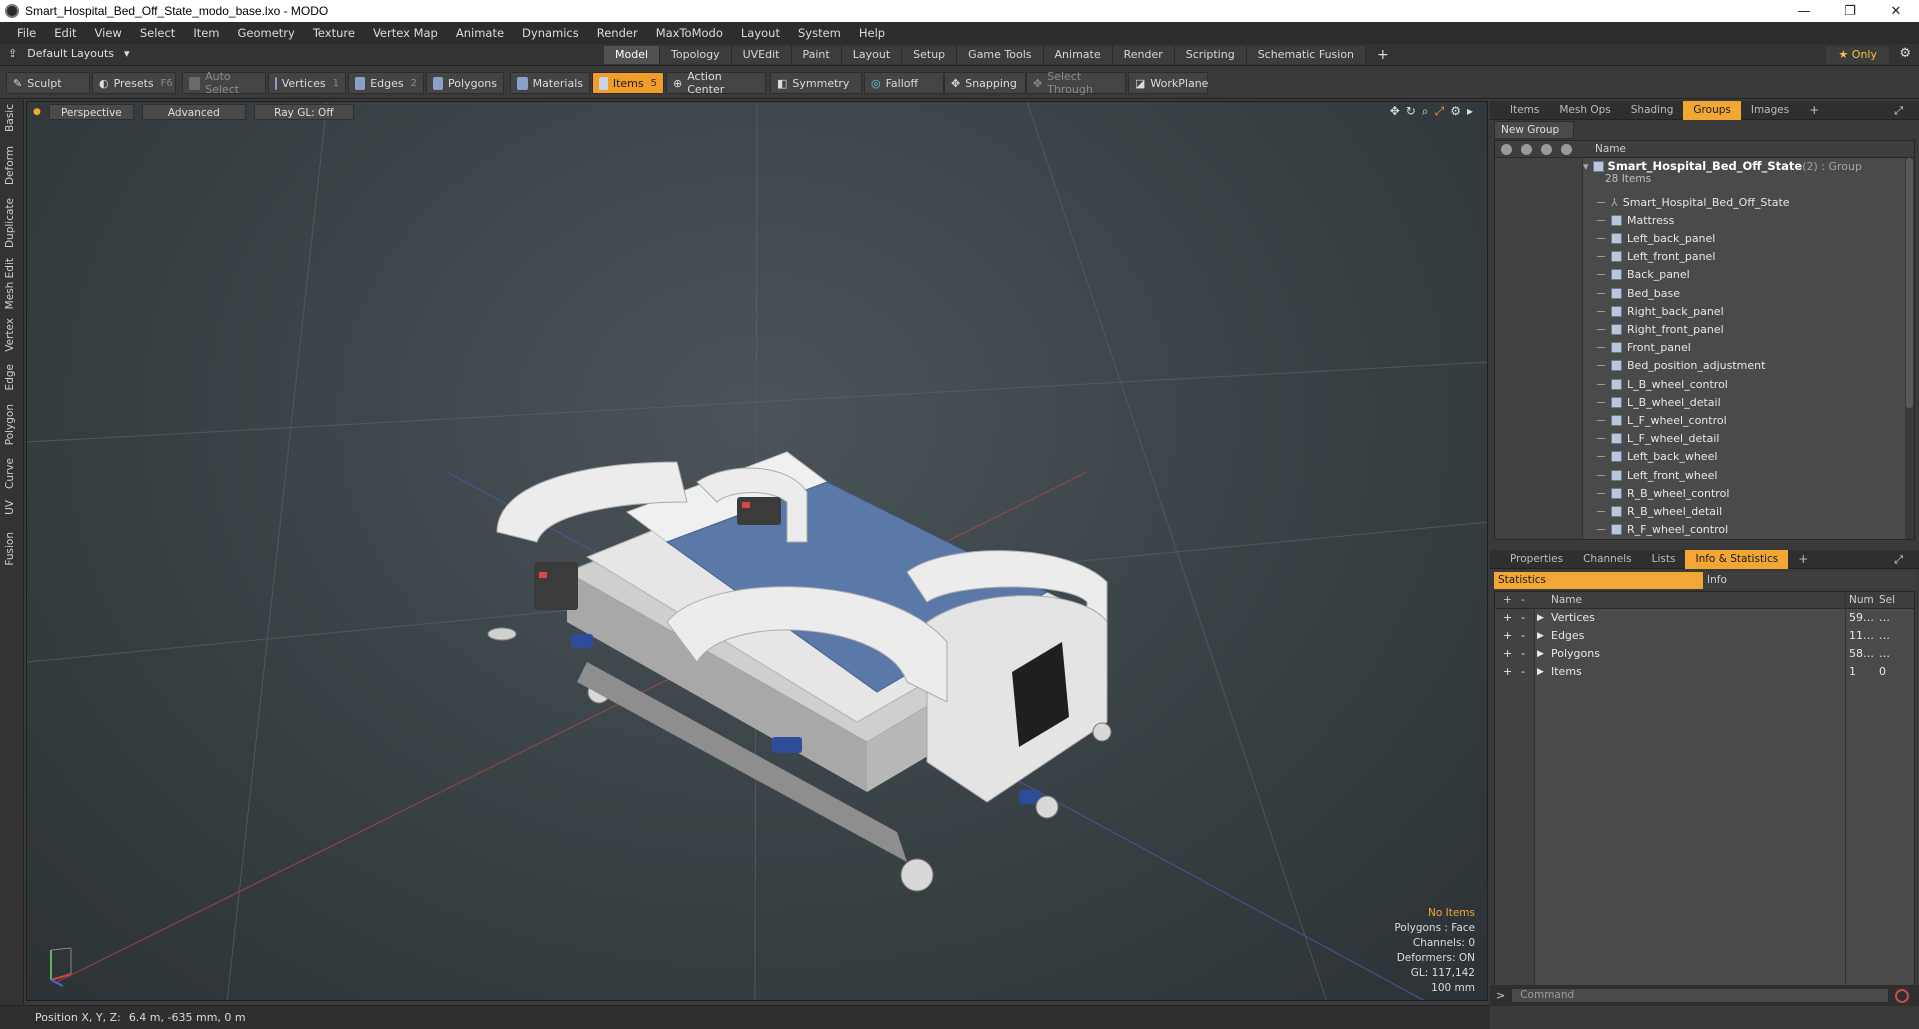 The height and width of the screenshot is (1029, 1919). Describe the element at coordinates (1584, 110) in the screenshot. I see `tab-mesh-ops: Mesh Ops` at that location.